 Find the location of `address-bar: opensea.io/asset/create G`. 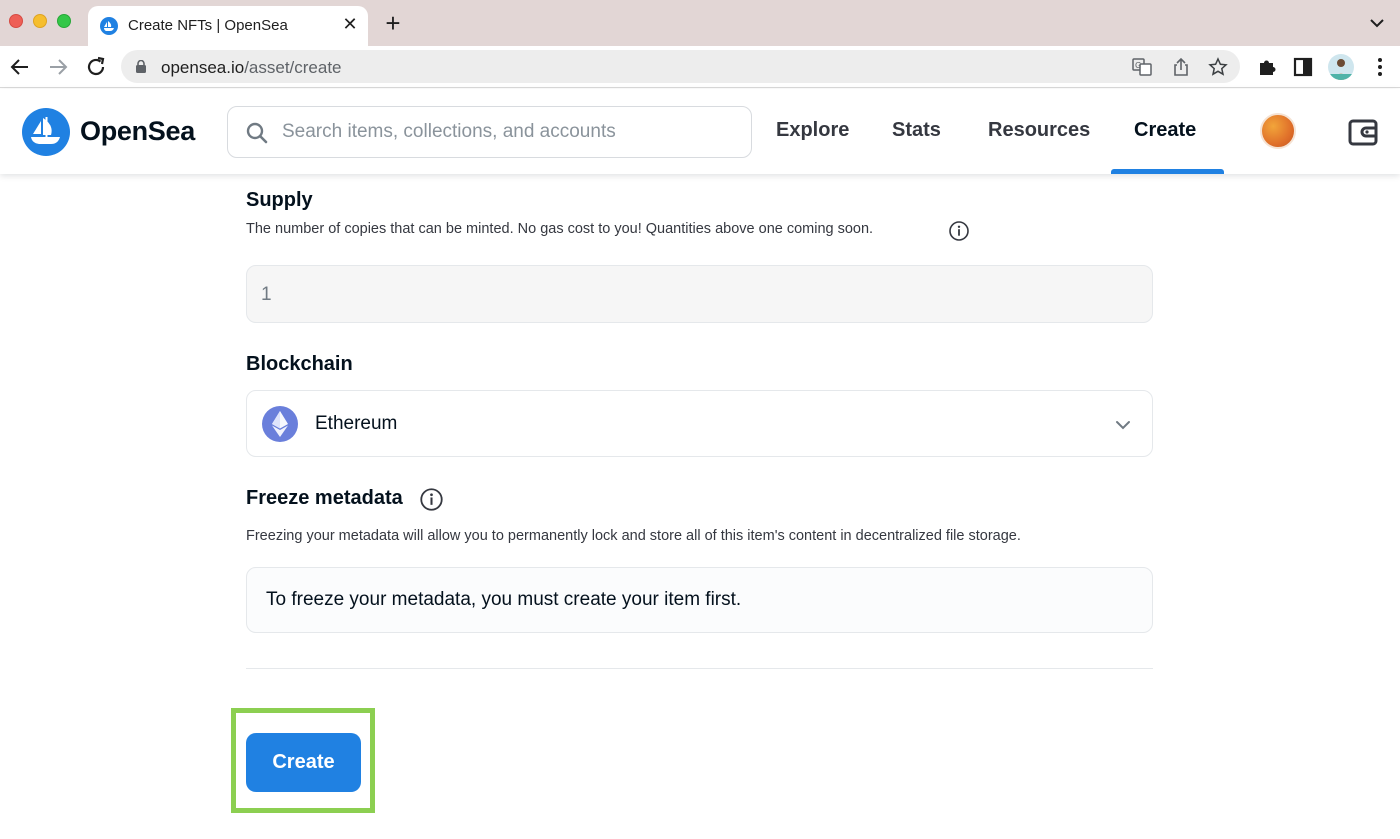

address-bar: opensea.io/asset/create G is located at coordinates (680, 66).